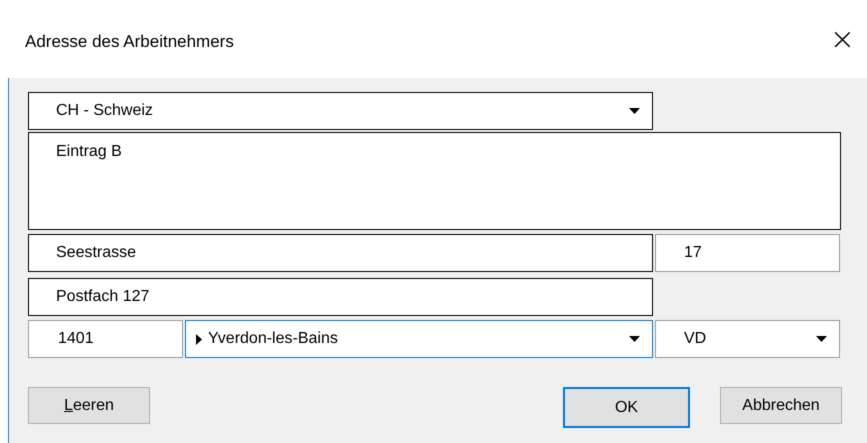  Describe the element at coordinates (747, 253) in the screenshot. I see `house-number-field: 17` at that location.